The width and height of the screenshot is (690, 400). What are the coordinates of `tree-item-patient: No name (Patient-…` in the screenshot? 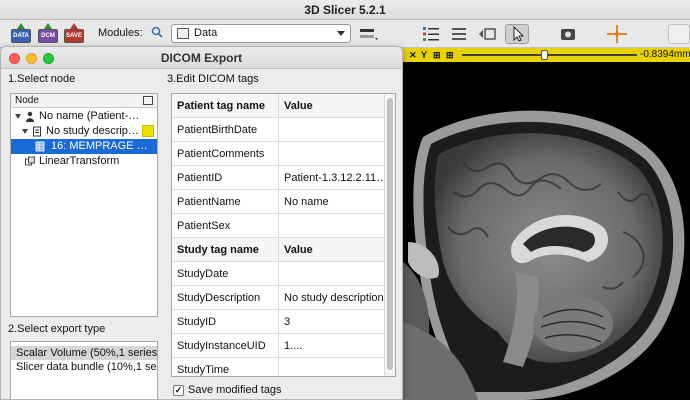 It's located at (84, 116).